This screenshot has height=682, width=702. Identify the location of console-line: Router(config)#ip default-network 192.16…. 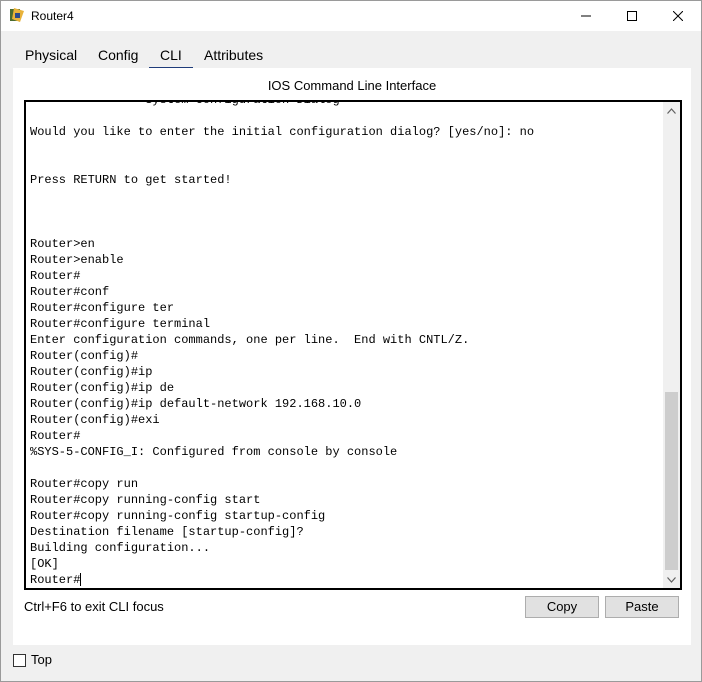
(196, 404).